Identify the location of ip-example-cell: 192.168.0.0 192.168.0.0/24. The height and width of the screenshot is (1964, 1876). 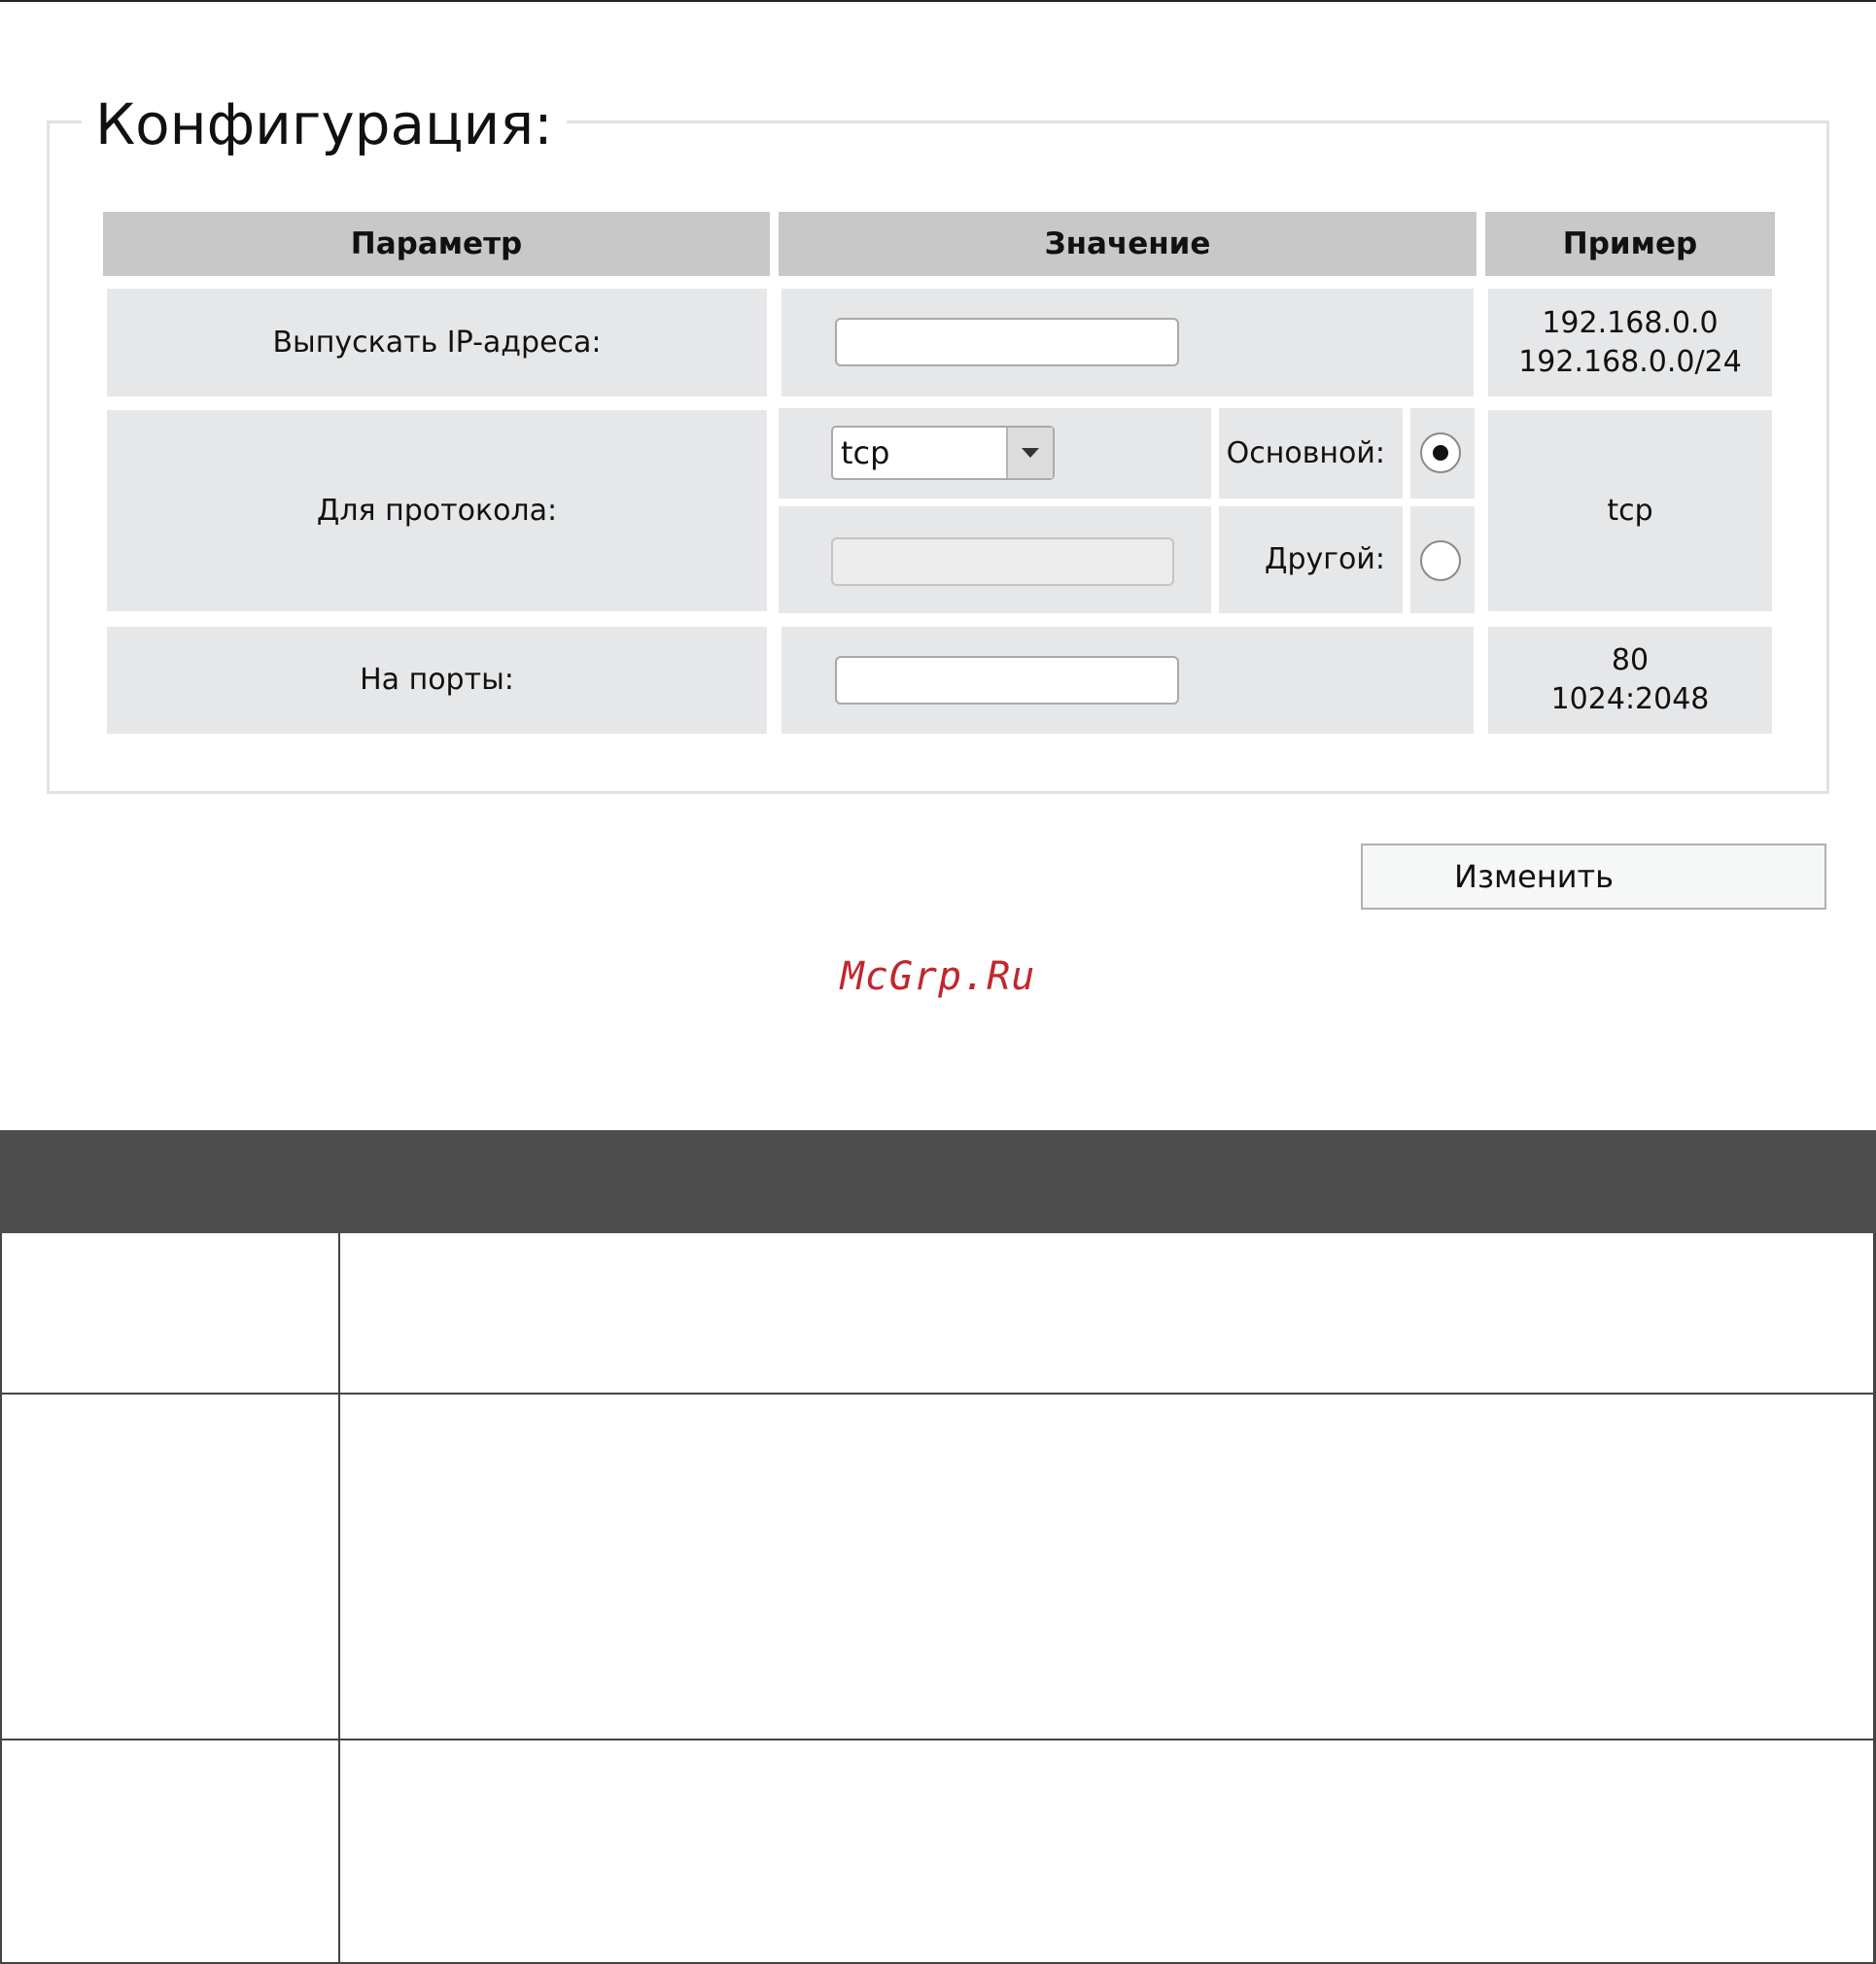
(1630, 342).